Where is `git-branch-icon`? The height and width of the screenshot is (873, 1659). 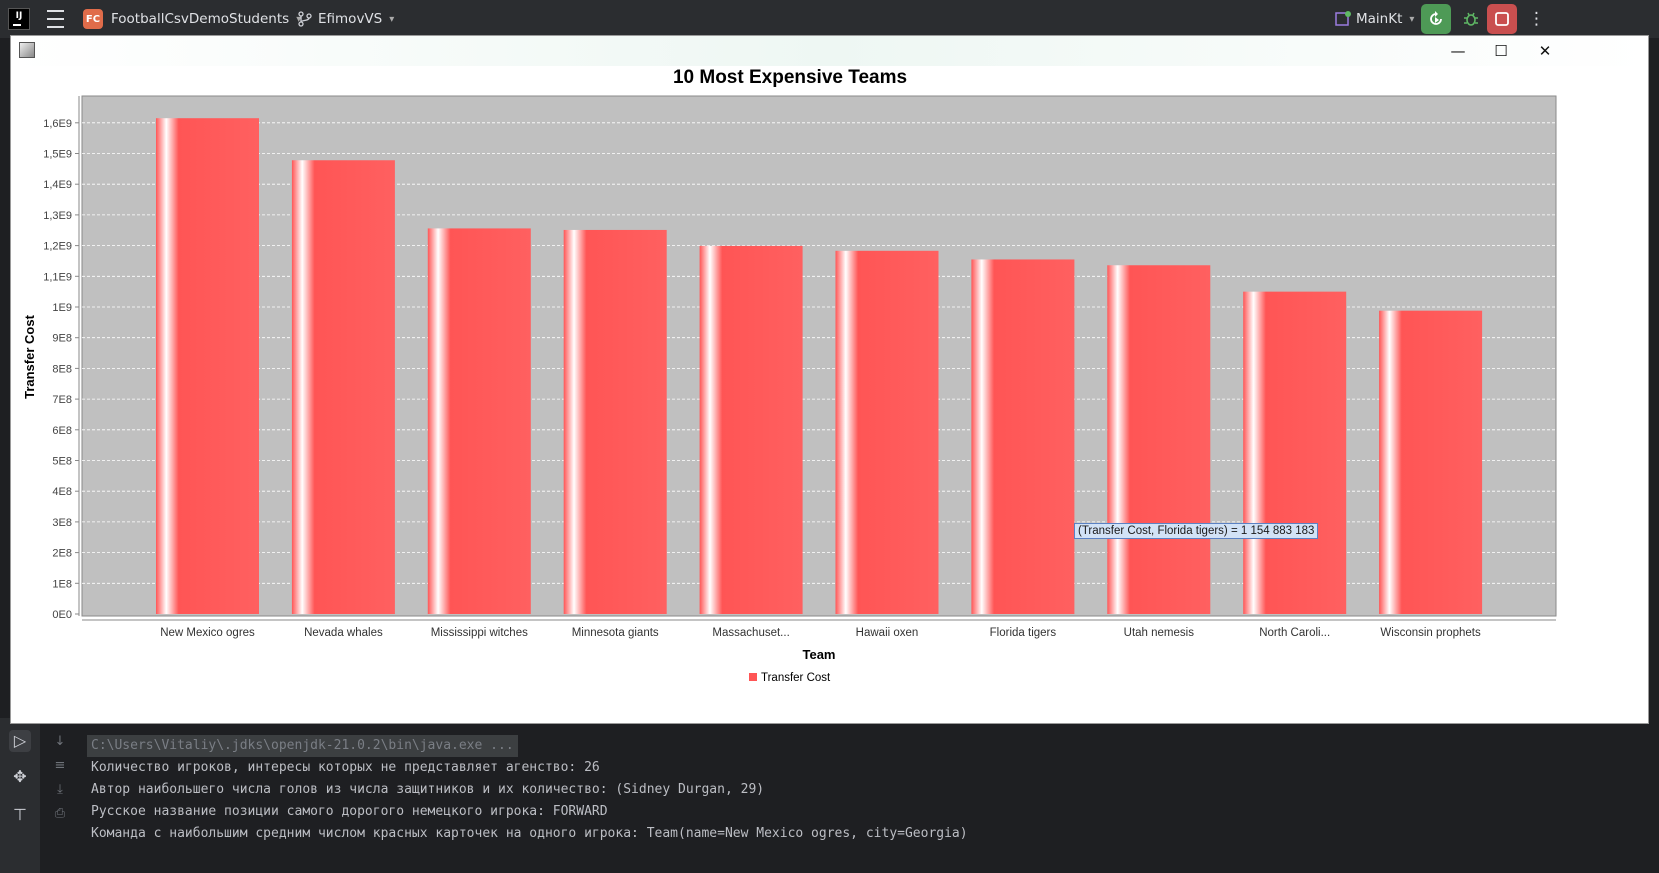 git-branch-icon is located at coordinates (305, 19).